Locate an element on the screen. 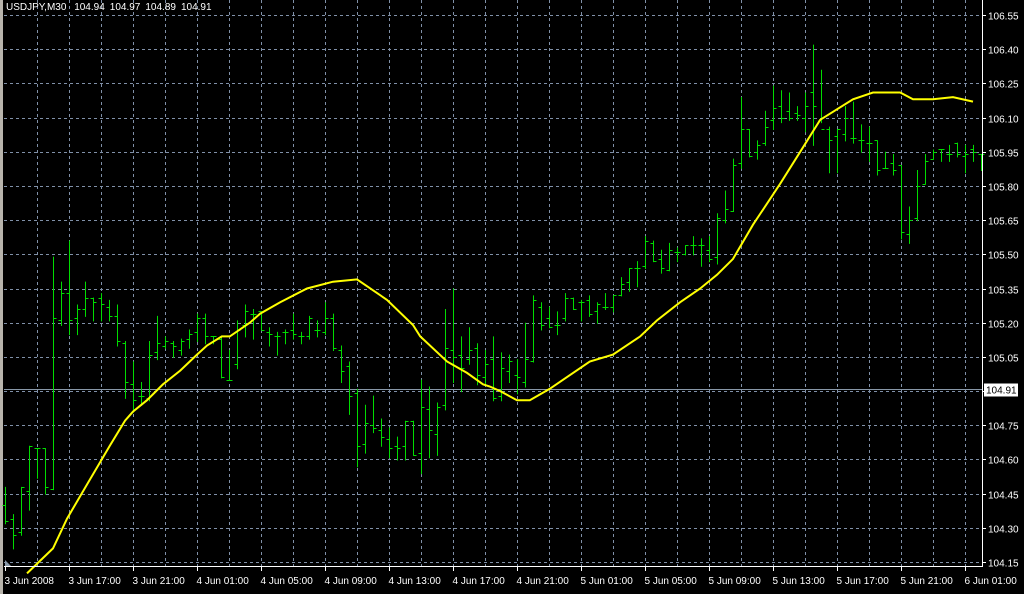 The width and height of the screenshot is (1024, 594). price-tick-label: 104.30 is located at coordinates (1003, 530).